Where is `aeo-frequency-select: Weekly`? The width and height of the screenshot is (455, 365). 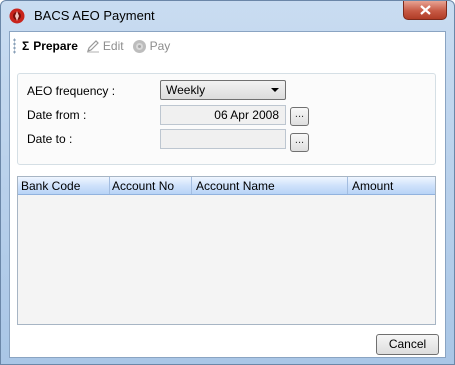 aeo-frequency-select: Weekly is located at coordinates (223, 90).